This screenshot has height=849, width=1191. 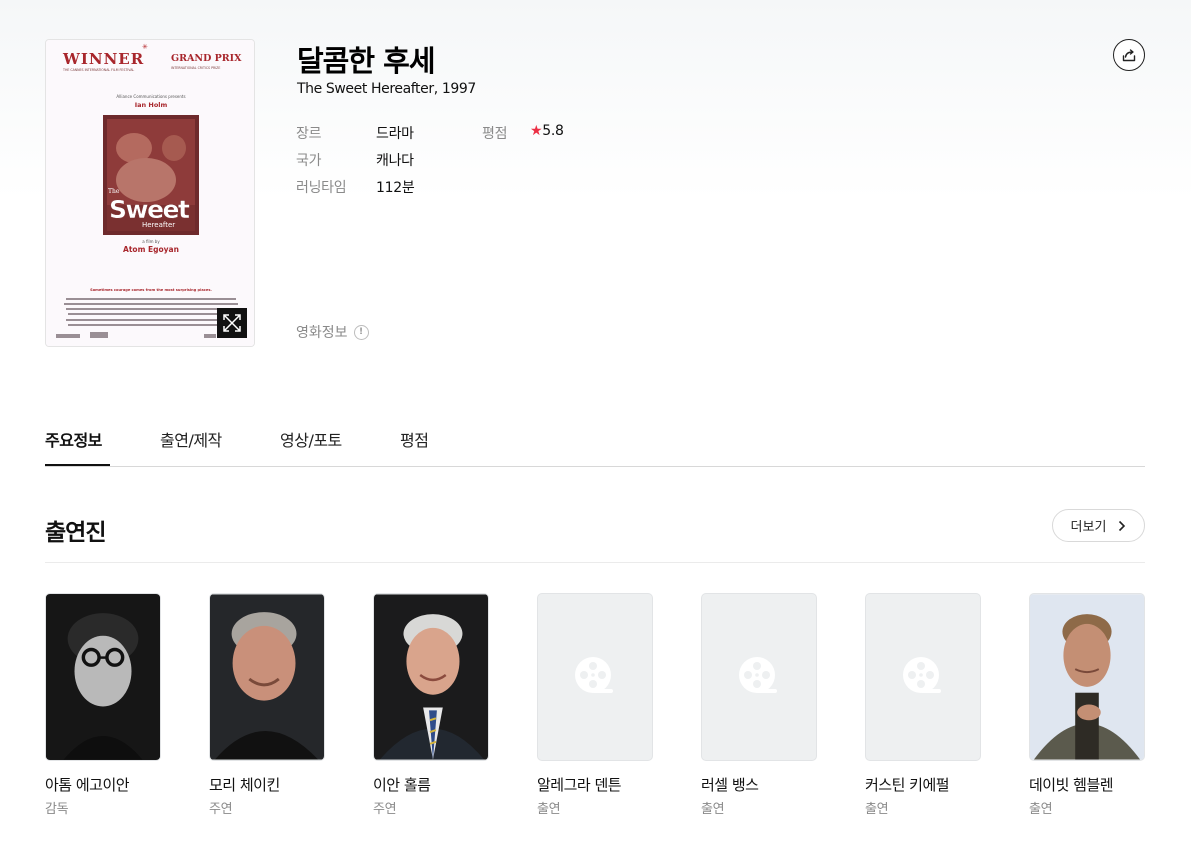 I want to click on more-button-label: 더보기, so click(x=1088, y=527).